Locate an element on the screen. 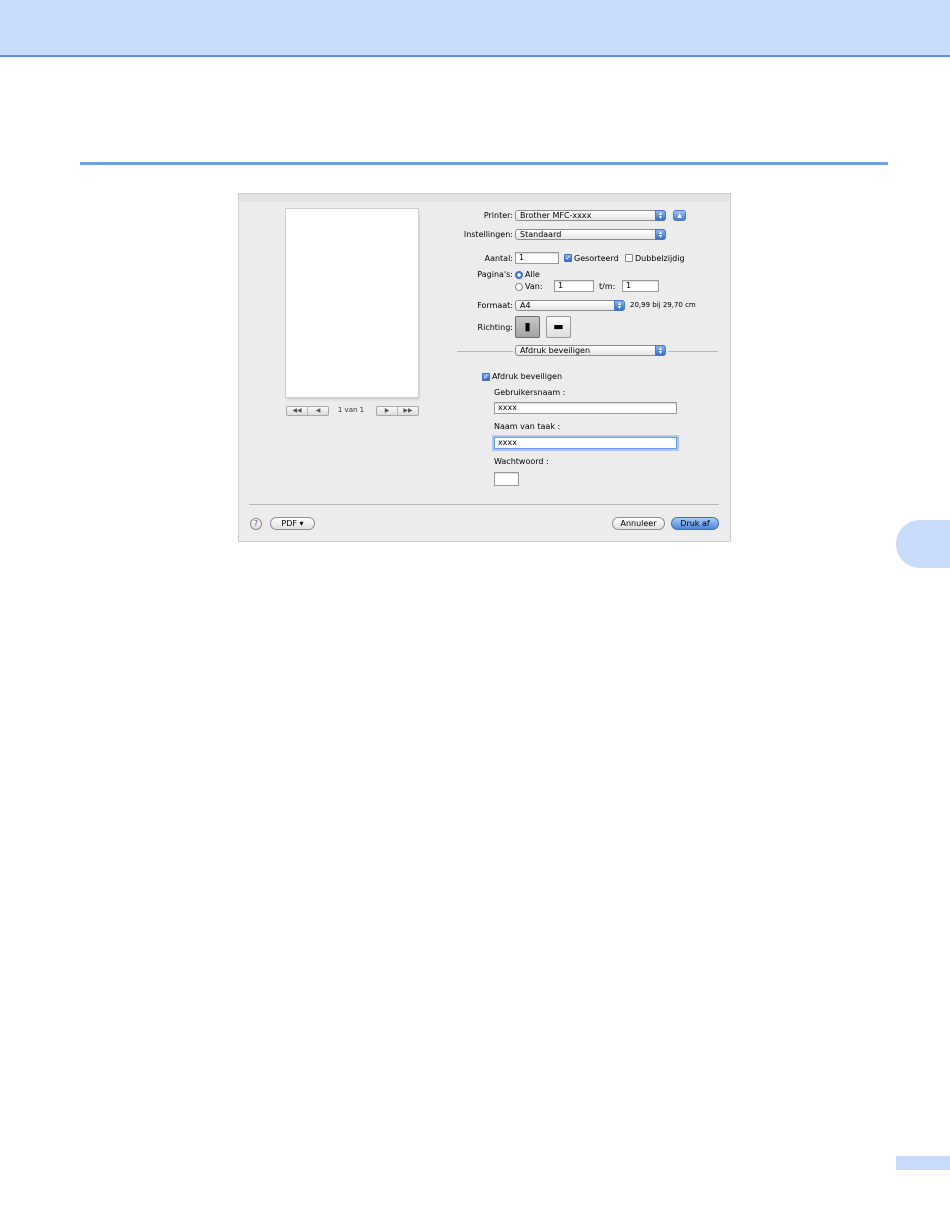  panel-menu-popup: Afdruk beveiligen ▴ ▾ is located at coordinates (590, 350).